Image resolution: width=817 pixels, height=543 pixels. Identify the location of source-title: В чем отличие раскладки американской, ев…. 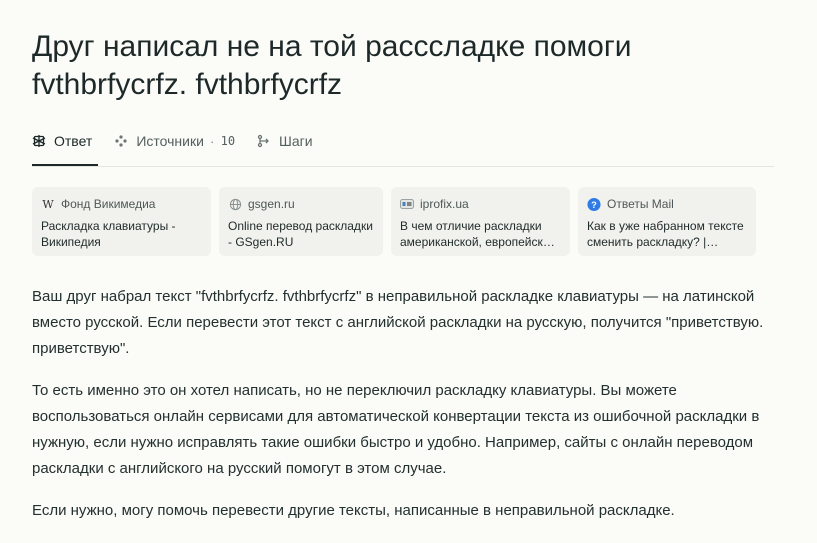
(478, 234).